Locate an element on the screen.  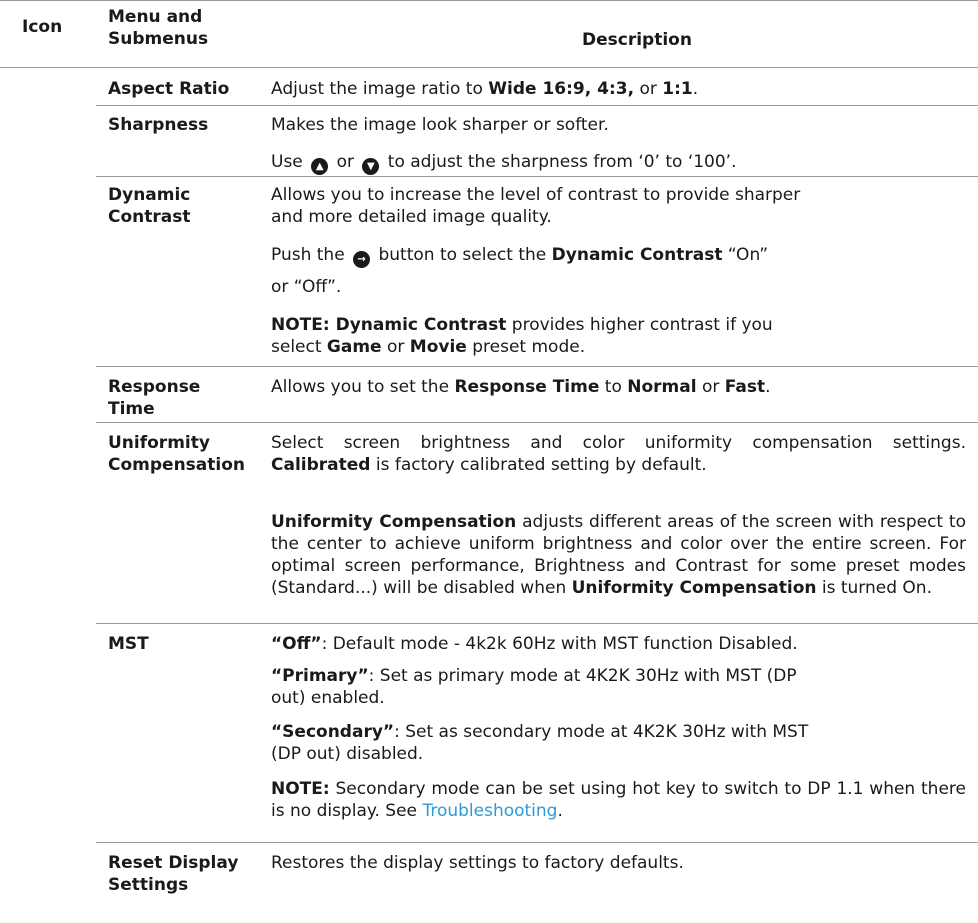
table-top-rule is located at coordinates (489, 0).